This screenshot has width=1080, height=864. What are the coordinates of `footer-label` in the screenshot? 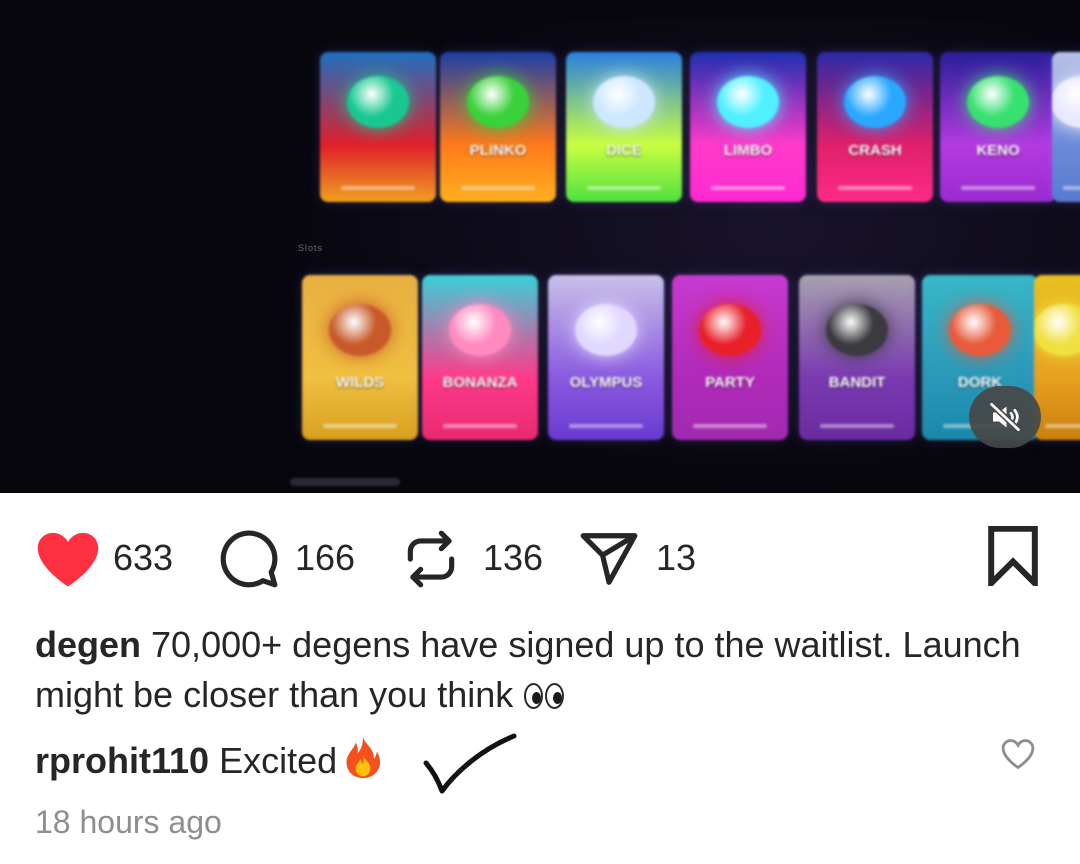 It's located at (345, 482).